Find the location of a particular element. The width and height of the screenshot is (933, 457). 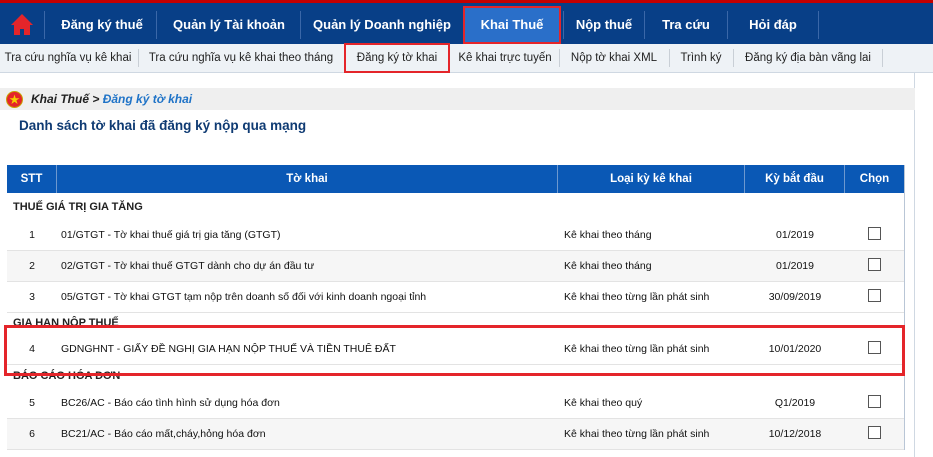

row-name: BC21/AC - Báo cáo mất,cháy,hỏng hóa đơn is located at coordinates (163, 434).